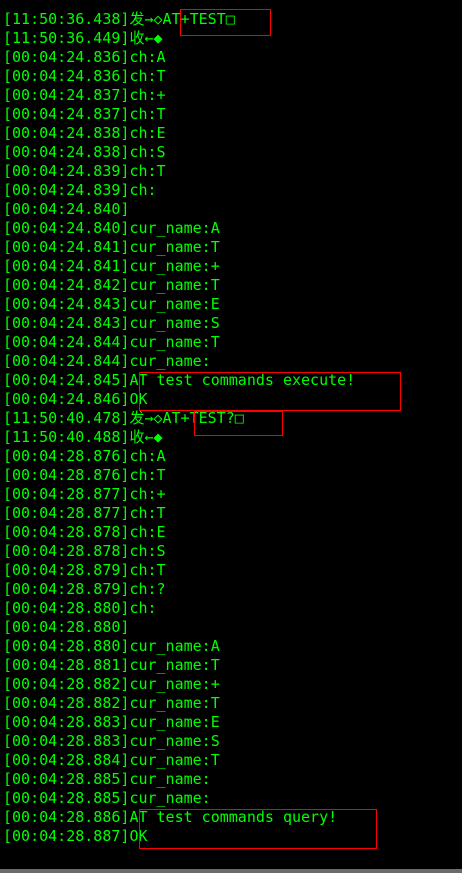 This screenshot has width=462, height=873. I want to click on log-line: [00:04:24.837]ch:T, so click(231, 114).